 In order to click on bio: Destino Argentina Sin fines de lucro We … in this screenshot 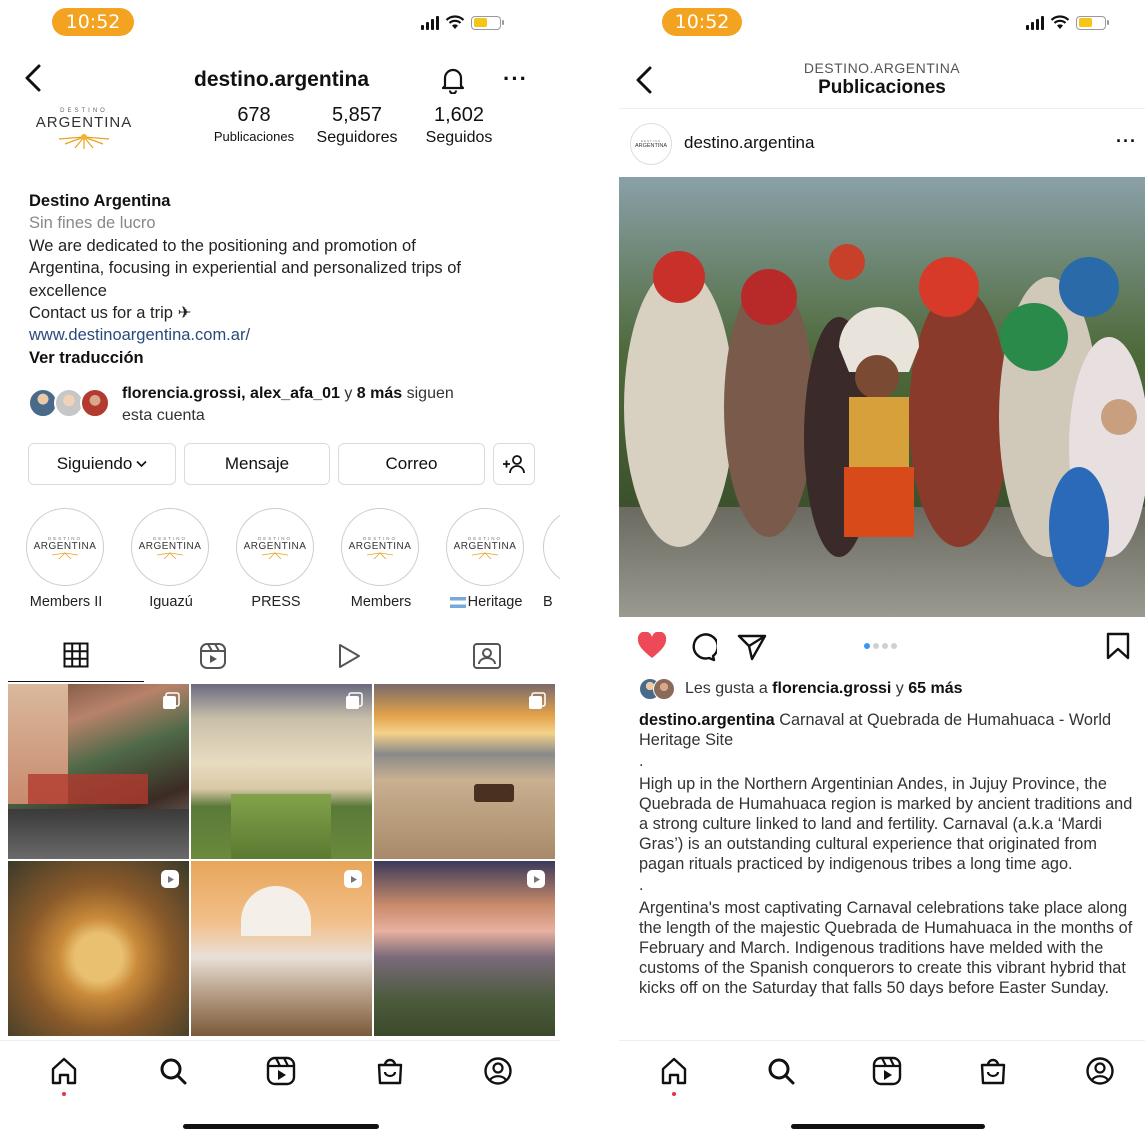, I will do `click(284, 279)`.